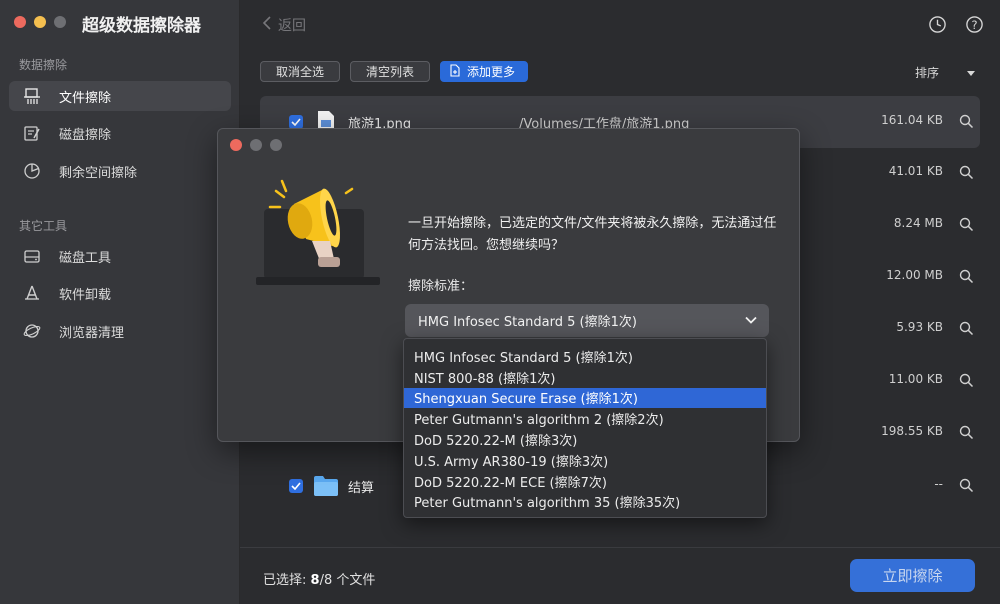 The height and width of the screenshot is (604, 1000). What do you see at coordinates (92, 333) in the screenshot?
I see `sidebar-item-label: 浏览器清理` at bounding box center [92, 333].